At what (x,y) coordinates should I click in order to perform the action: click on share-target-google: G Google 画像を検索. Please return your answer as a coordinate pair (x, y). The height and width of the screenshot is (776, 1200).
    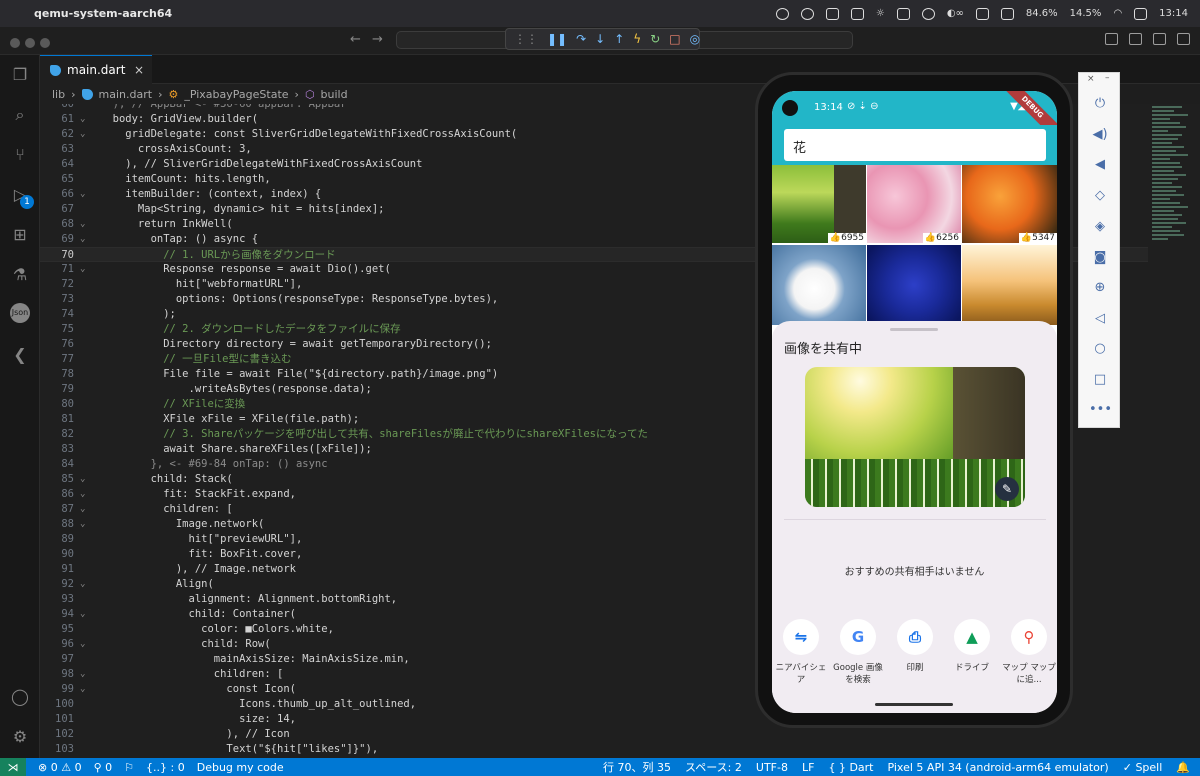
    Looking at the image, I should click on (858, 652).